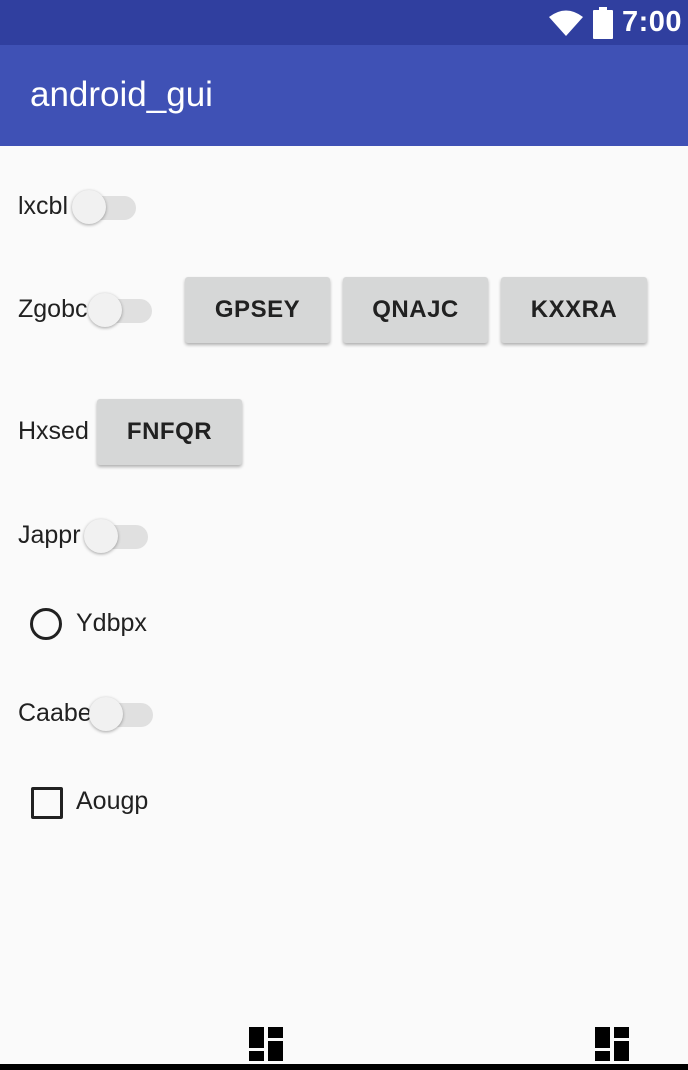  Describe the element at coordinates (112, 801) in the screenshot. I see `aougp-label: Aougp` at that location.